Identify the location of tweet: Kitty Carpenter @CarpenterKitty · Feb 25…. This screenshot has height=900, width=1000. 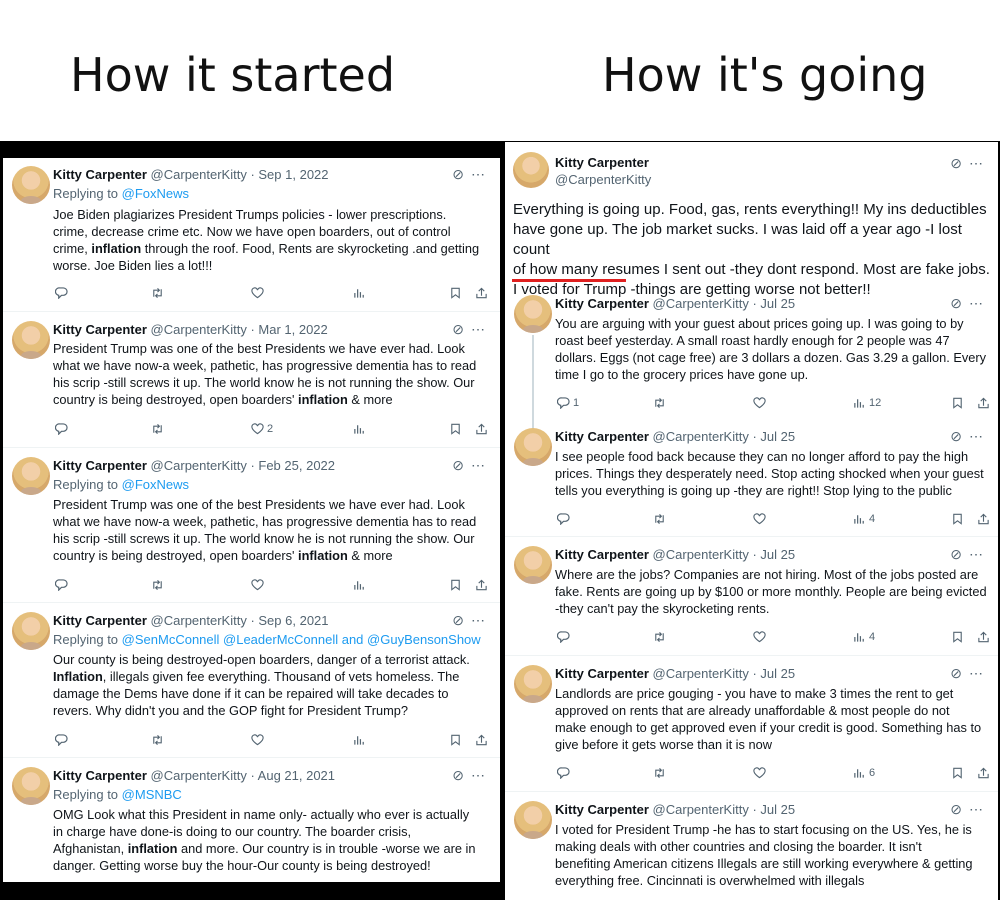
(251, 526).